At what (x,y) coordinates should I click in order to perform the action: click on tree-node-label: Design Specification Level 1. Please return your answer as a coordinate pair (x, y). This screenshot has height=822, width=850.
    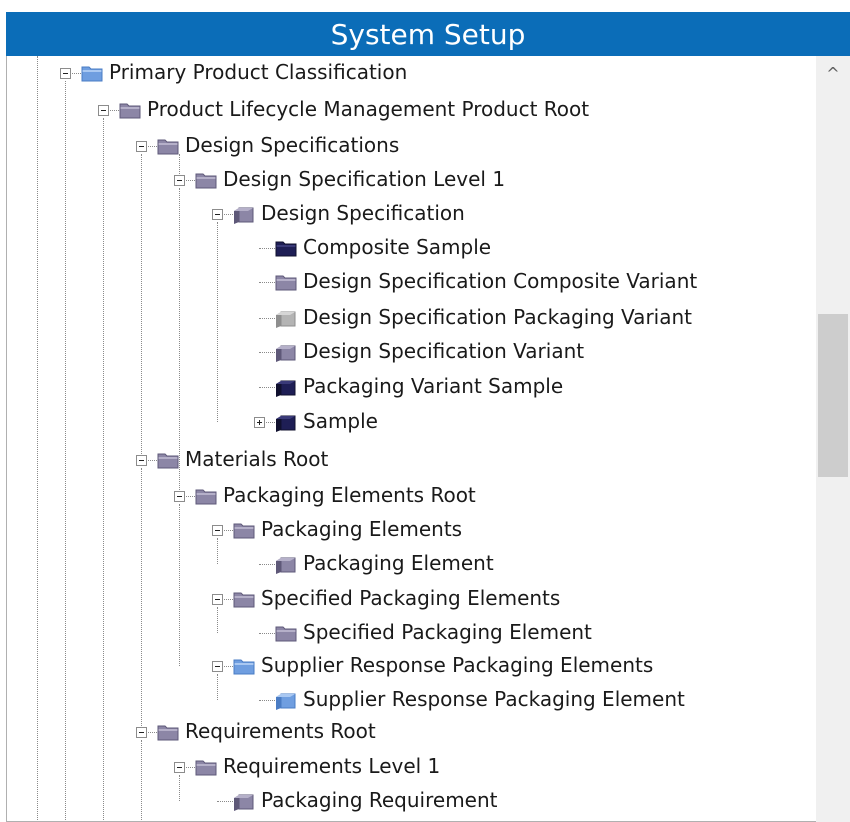
    Looking at the image, I should click on (364, 179).